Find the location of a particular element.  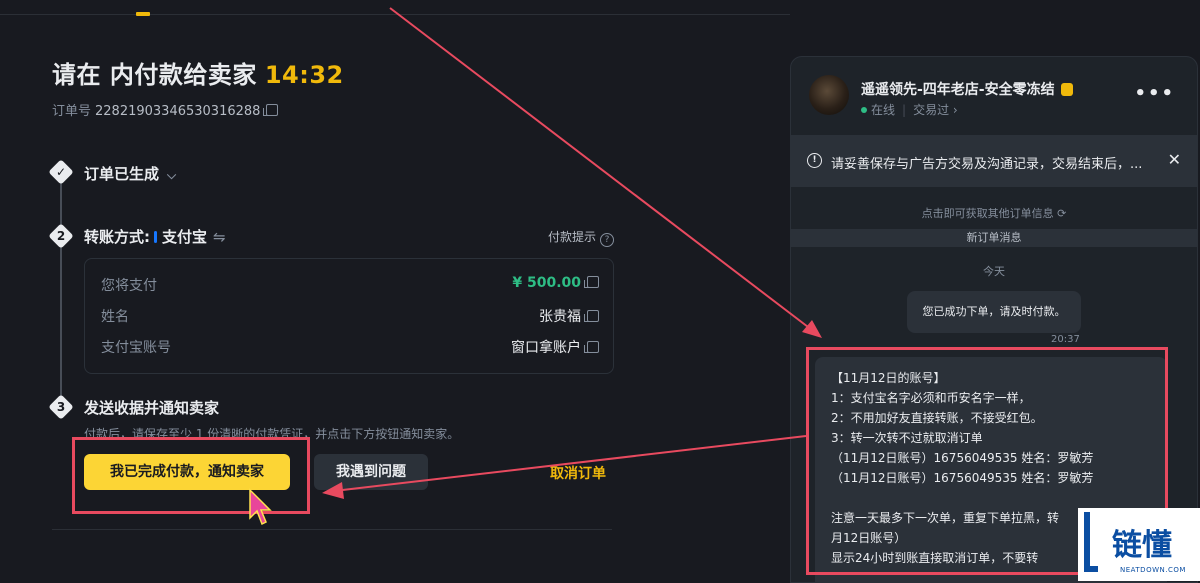

step-2-badge: 2 is located at coordinates (61, 236).